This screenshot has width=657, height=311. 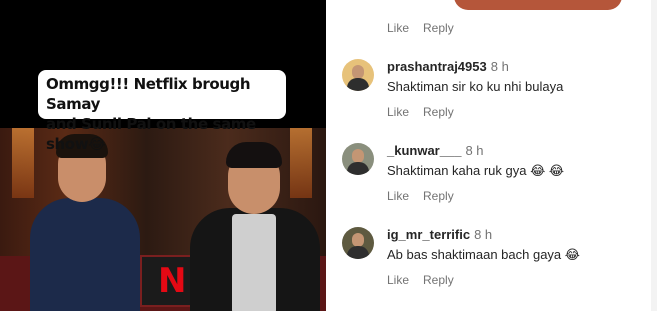 What do you see at coordinates (476, 170) in the screenshot?
I see `comment-text: Shaktiman kaha ruk gya 😂 😂` at bounding box center [476, 170].